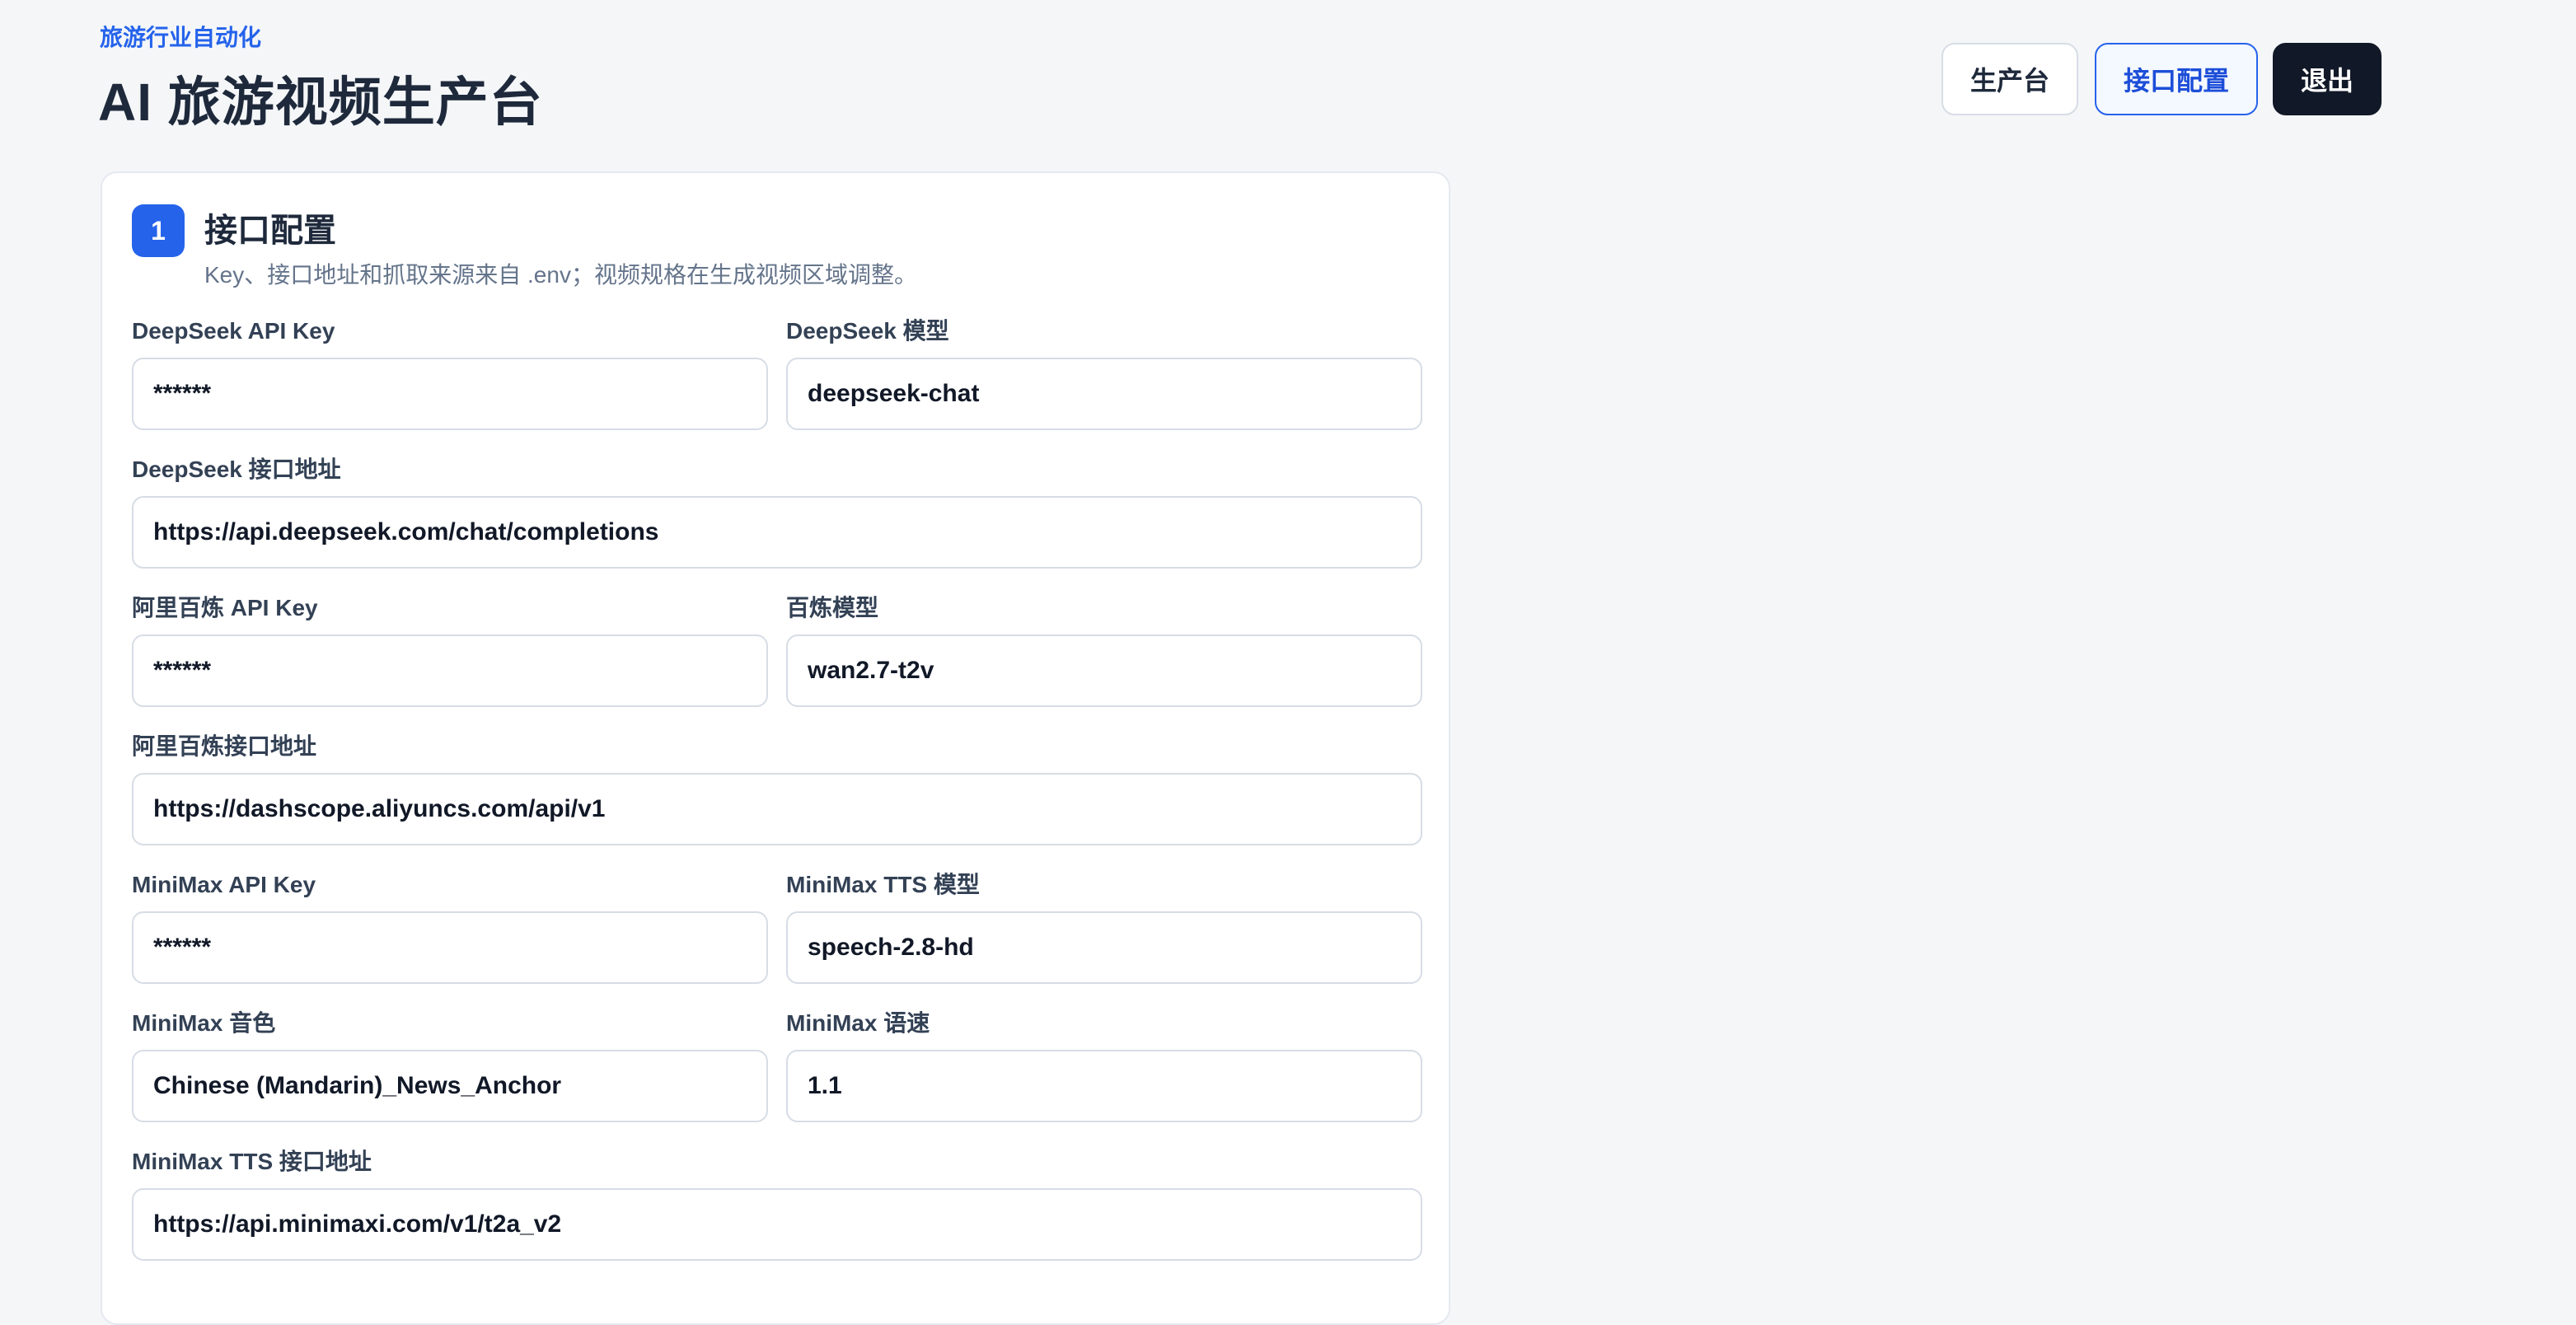 The height and width of the screenshot is (1325, 2576). Describe the element at coordinates (883, 884) in the screenshot. I see `minimax-tts-model-label: MiniMax TTS 模型` at that location.